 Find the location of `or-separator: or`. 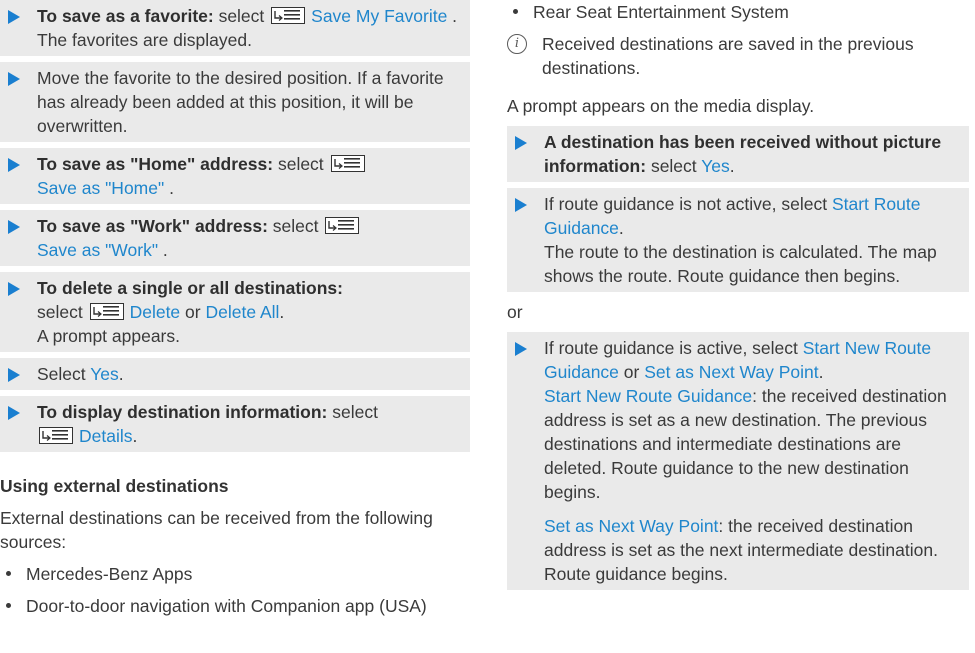

or-separator: or is located at coordinates (515, 312).